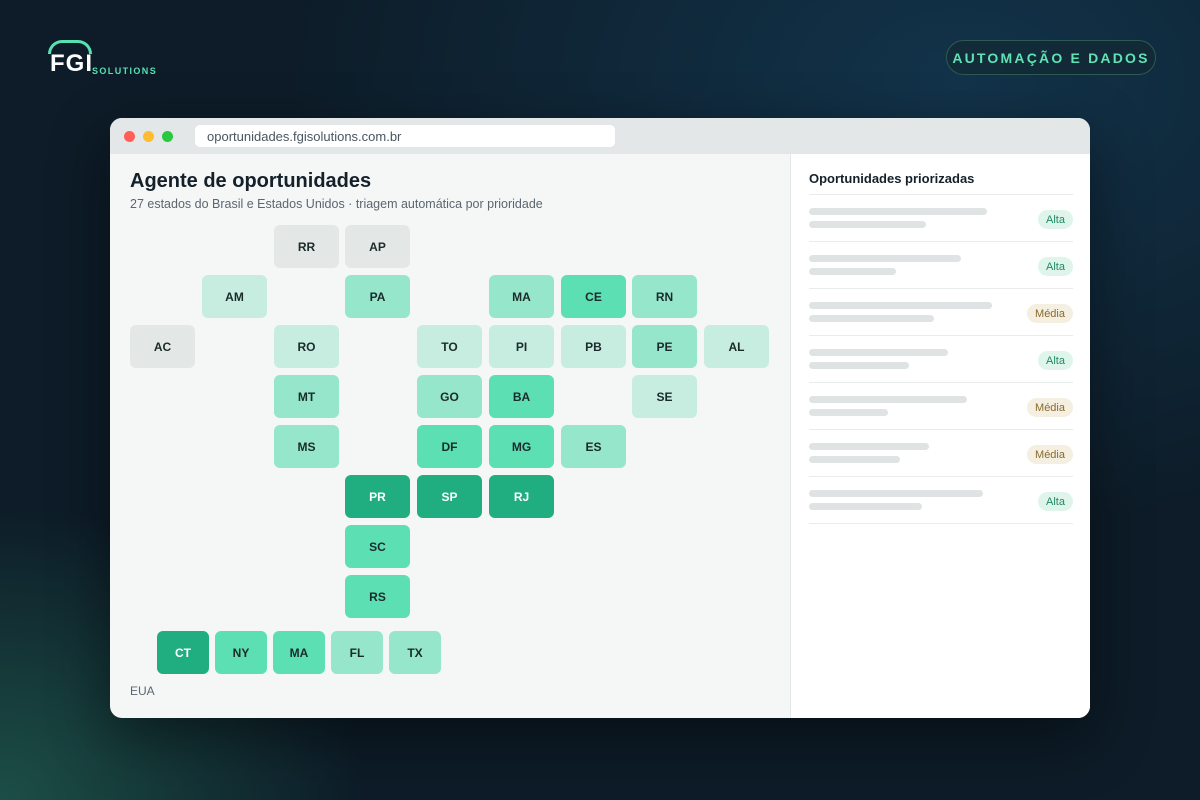 This screenshot has height=800, width=1200. Describe the element at coordinates (306, 246) in the screenshot. I see `state-tile-rr: RR` at that location.